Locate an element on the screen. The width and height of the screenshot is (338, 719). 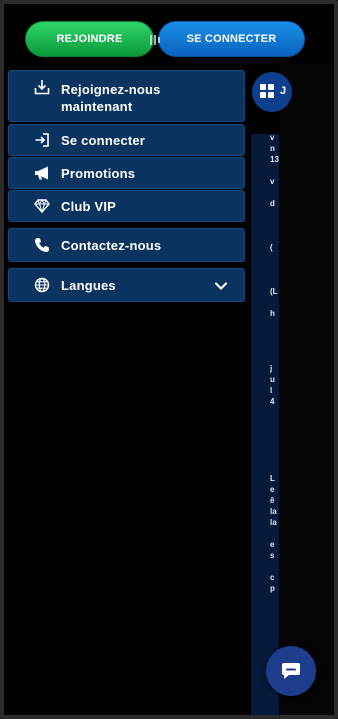
chevron-down-icon is located at coordinates (221, 286).